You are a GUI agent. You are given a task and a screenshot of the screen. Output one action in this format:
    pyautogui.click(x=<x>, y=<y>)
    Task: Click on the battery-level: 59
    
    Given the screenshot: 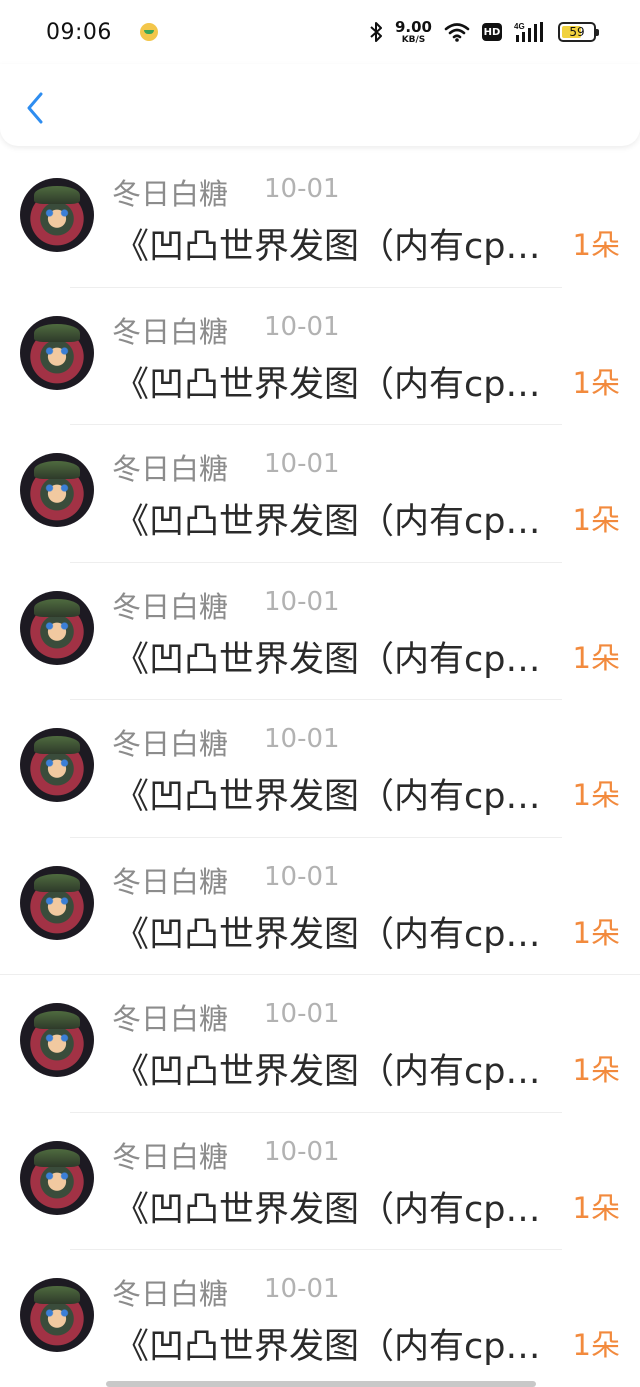 What is the action you would take?
    pyautogui.click(x=577, y=32)
    